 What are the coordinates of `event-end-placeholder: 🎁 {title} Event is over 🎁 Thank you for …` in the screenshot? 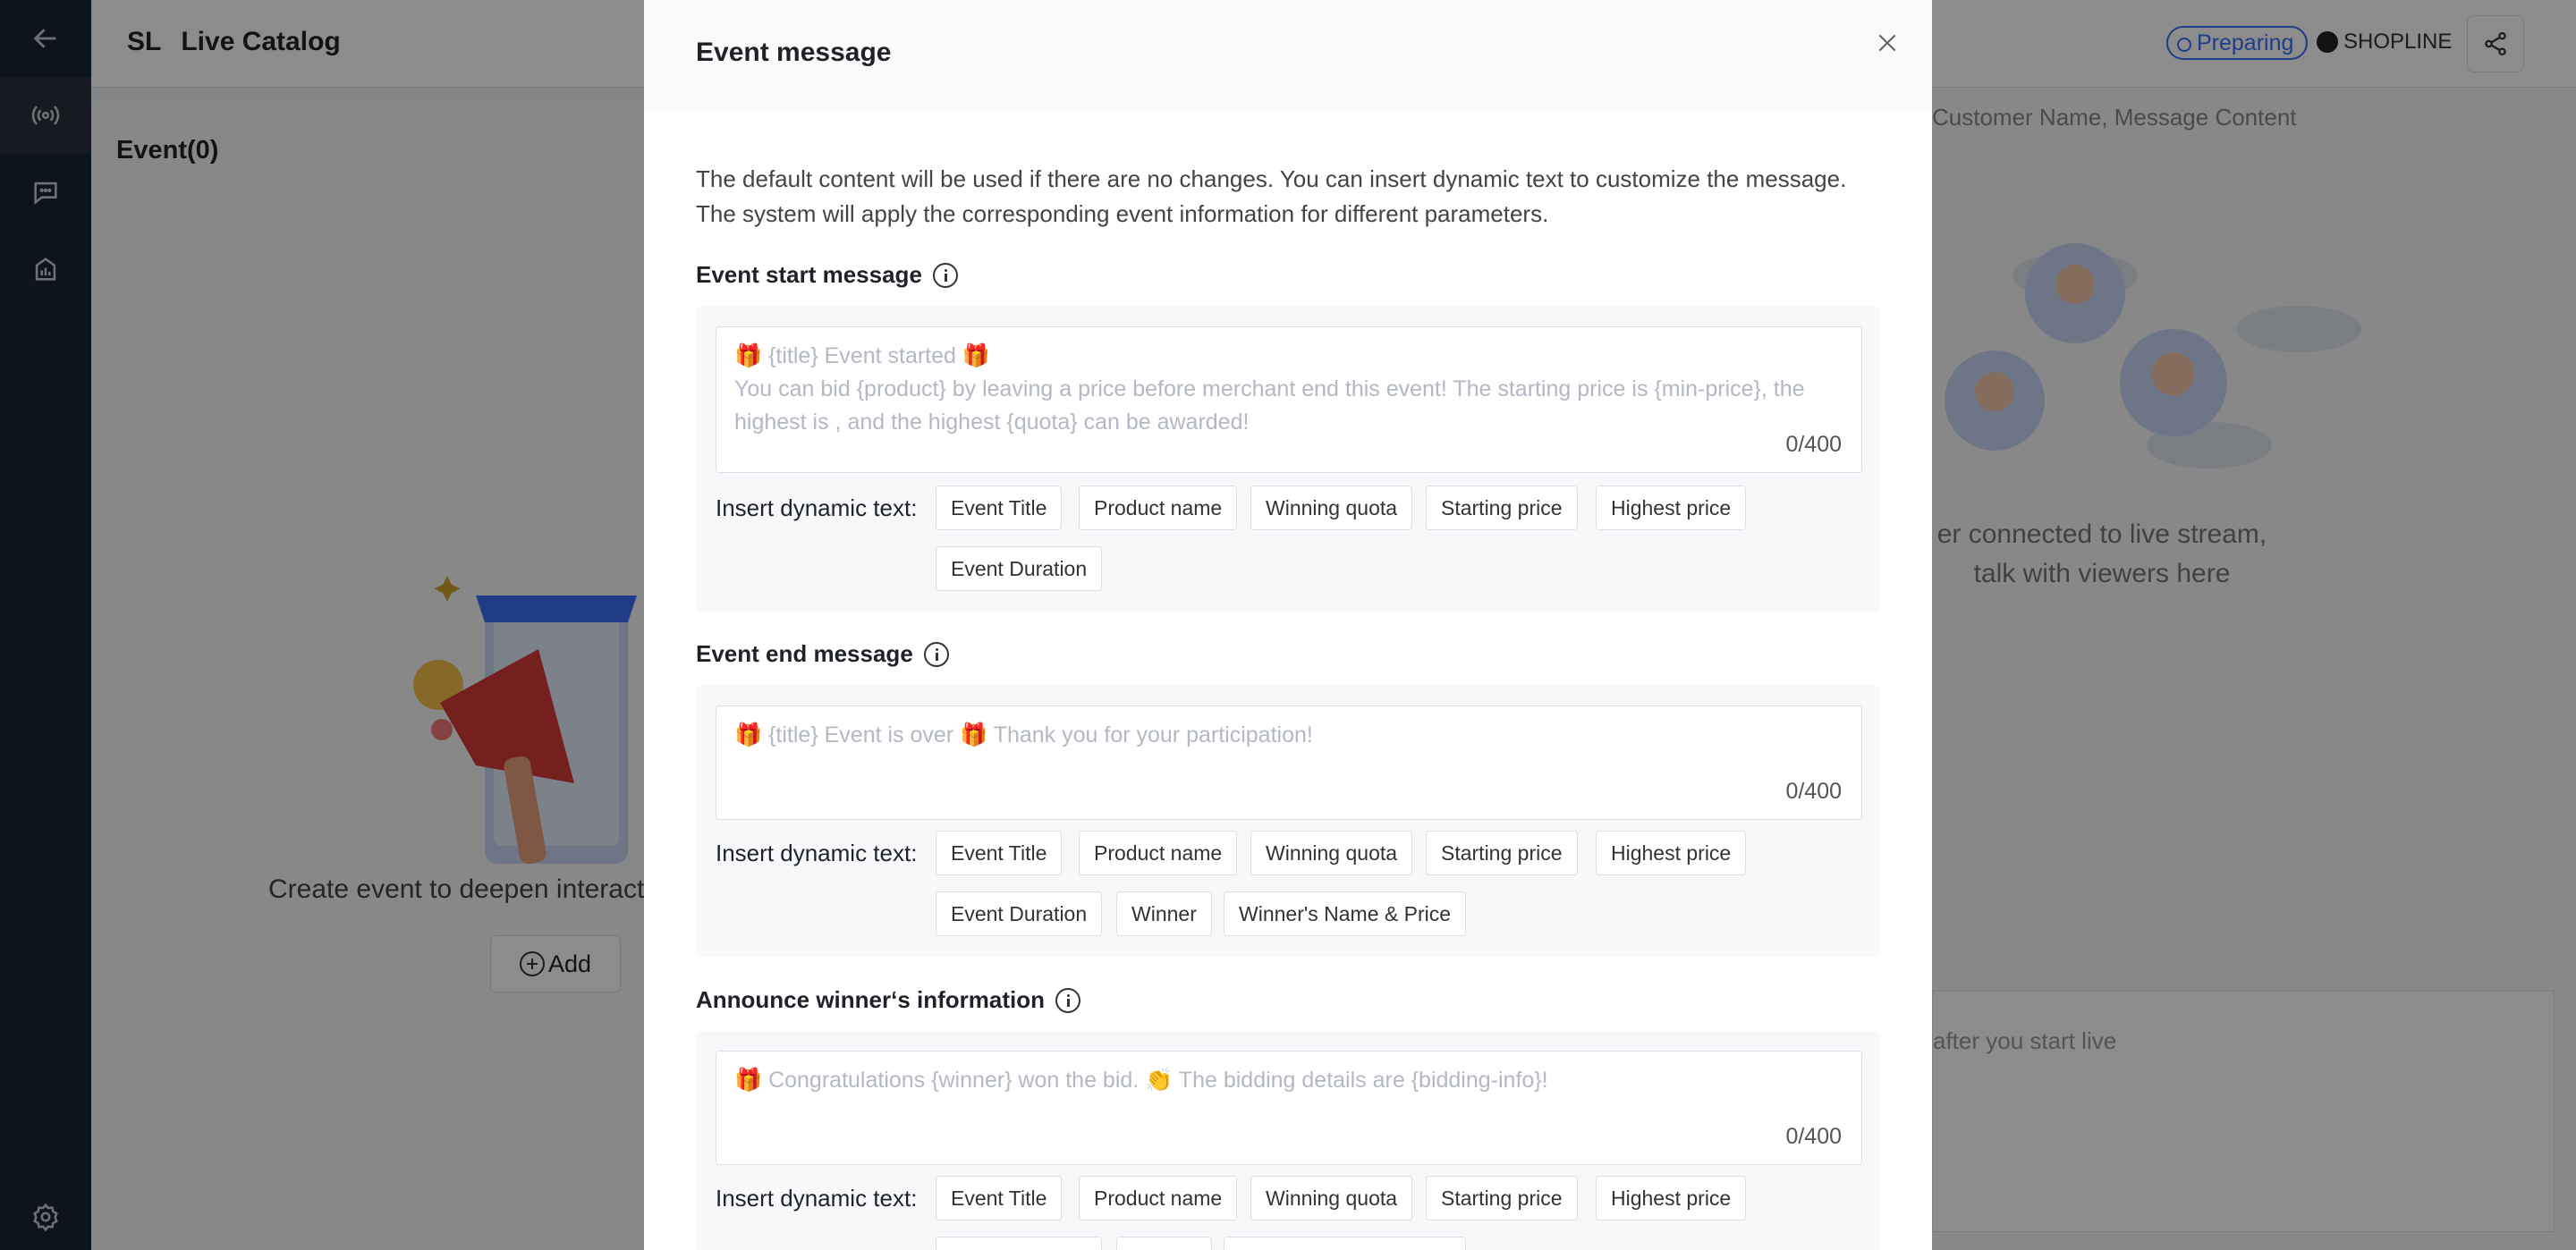 It's located at (1023, 735).